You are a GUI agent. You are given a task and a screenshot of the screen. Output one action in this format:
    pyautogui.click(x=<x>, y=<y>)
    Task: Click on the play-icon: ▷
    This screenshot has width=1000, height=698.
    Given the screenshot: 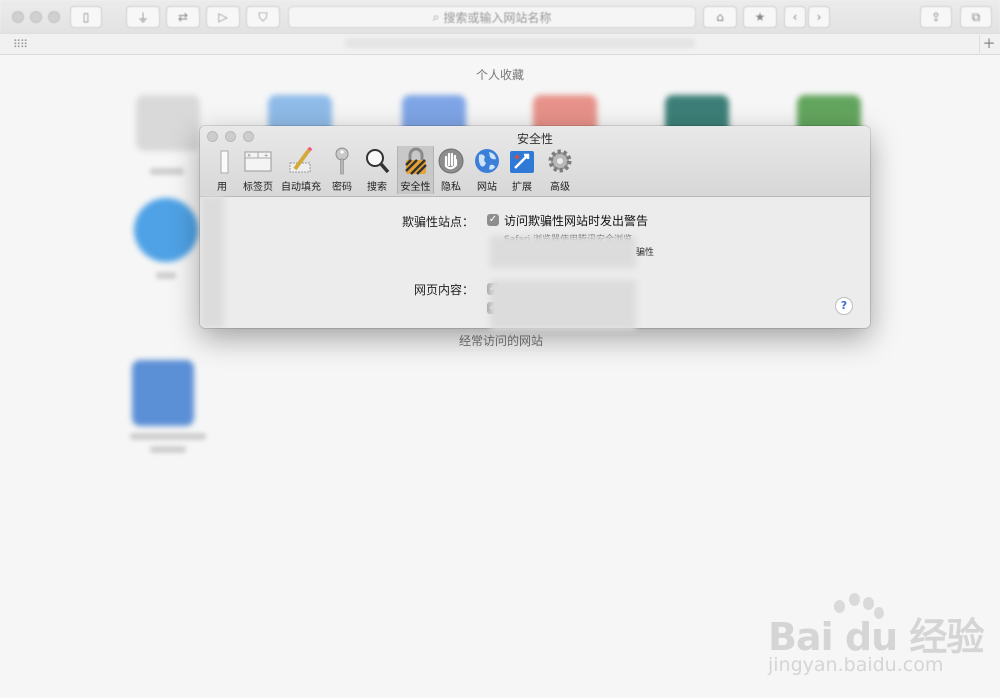 What is the action you would take?
    pyautogui.click(x=223, y=17)
    